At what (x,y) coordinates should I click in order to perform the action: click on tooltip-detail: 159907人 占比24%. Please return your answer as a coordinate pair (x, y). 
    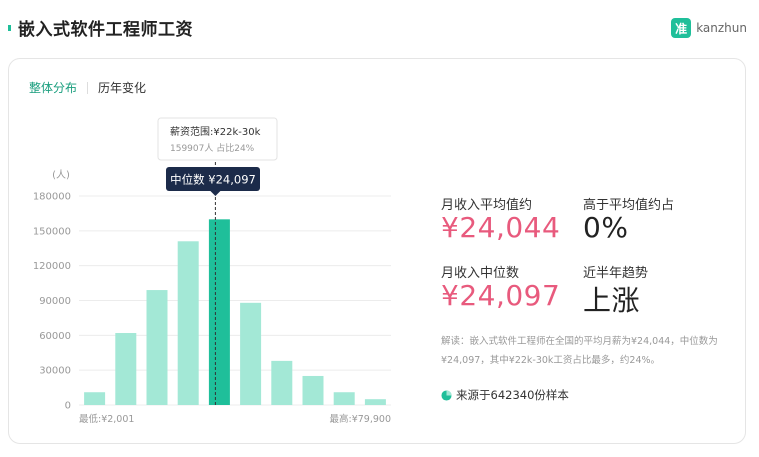
    Looking at the image, I should click on (212, 148).